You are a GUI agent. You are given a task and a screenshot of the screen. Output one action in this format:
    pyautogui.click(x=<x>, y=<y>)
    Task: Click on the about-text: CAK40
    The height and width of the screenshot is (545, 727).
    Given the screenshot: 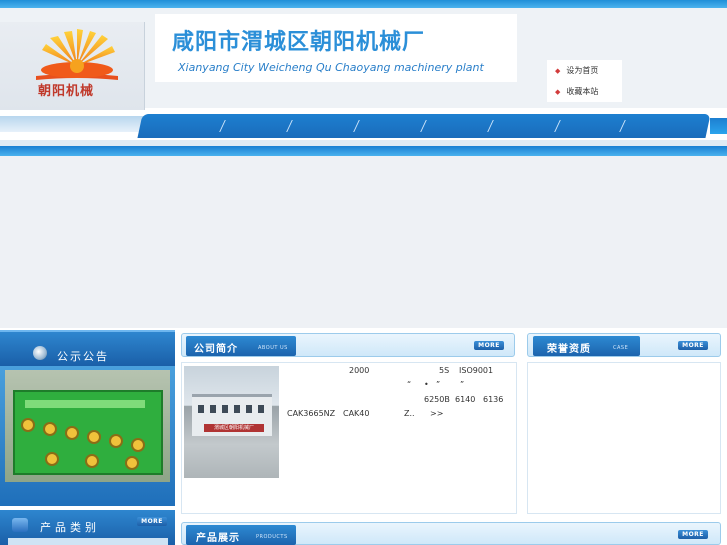 What is the action you would take?
    pyautogui.click(x=356, y=413)
    